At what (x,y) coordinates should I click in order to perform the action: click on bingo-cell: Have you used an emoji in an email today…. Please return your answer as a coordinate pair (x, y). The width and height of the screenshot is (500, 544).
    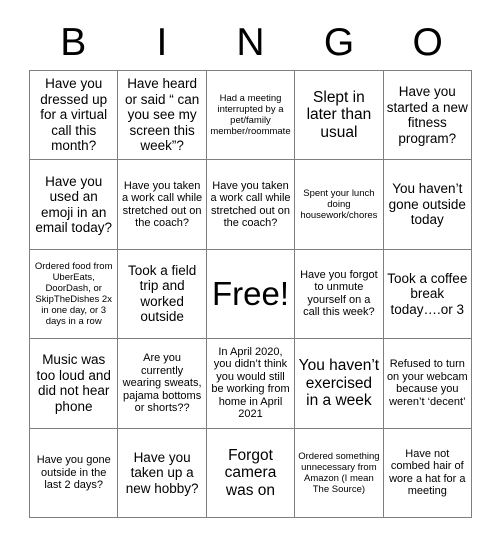
    Looking at the image, I should click on (74, 205).